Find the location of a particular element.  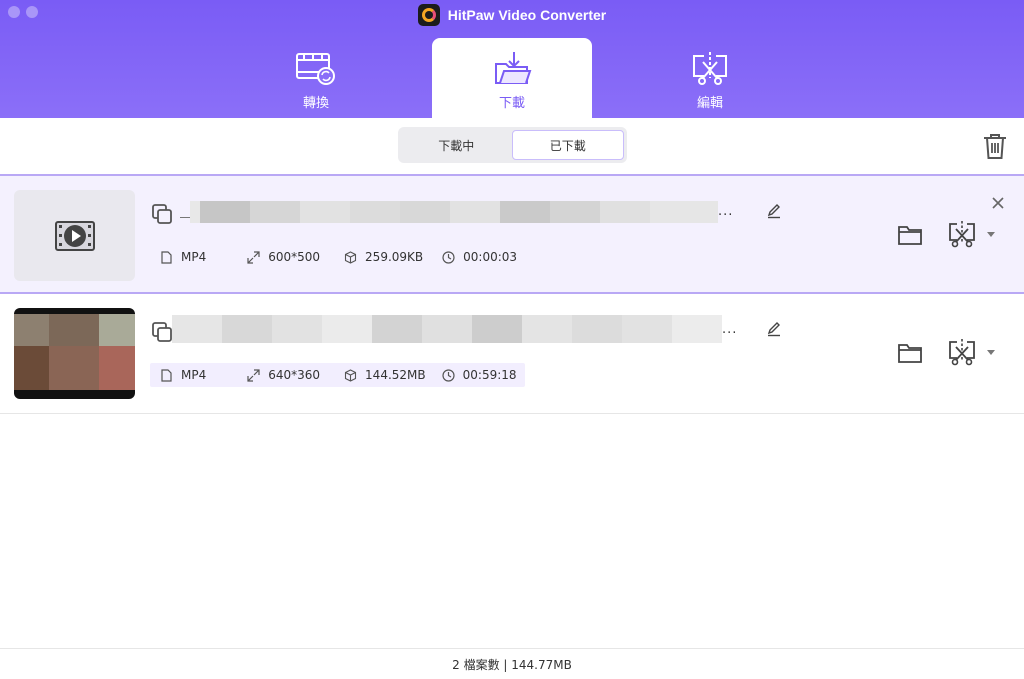

meta-size: 259.09KB is located at coordinates (383, 257).